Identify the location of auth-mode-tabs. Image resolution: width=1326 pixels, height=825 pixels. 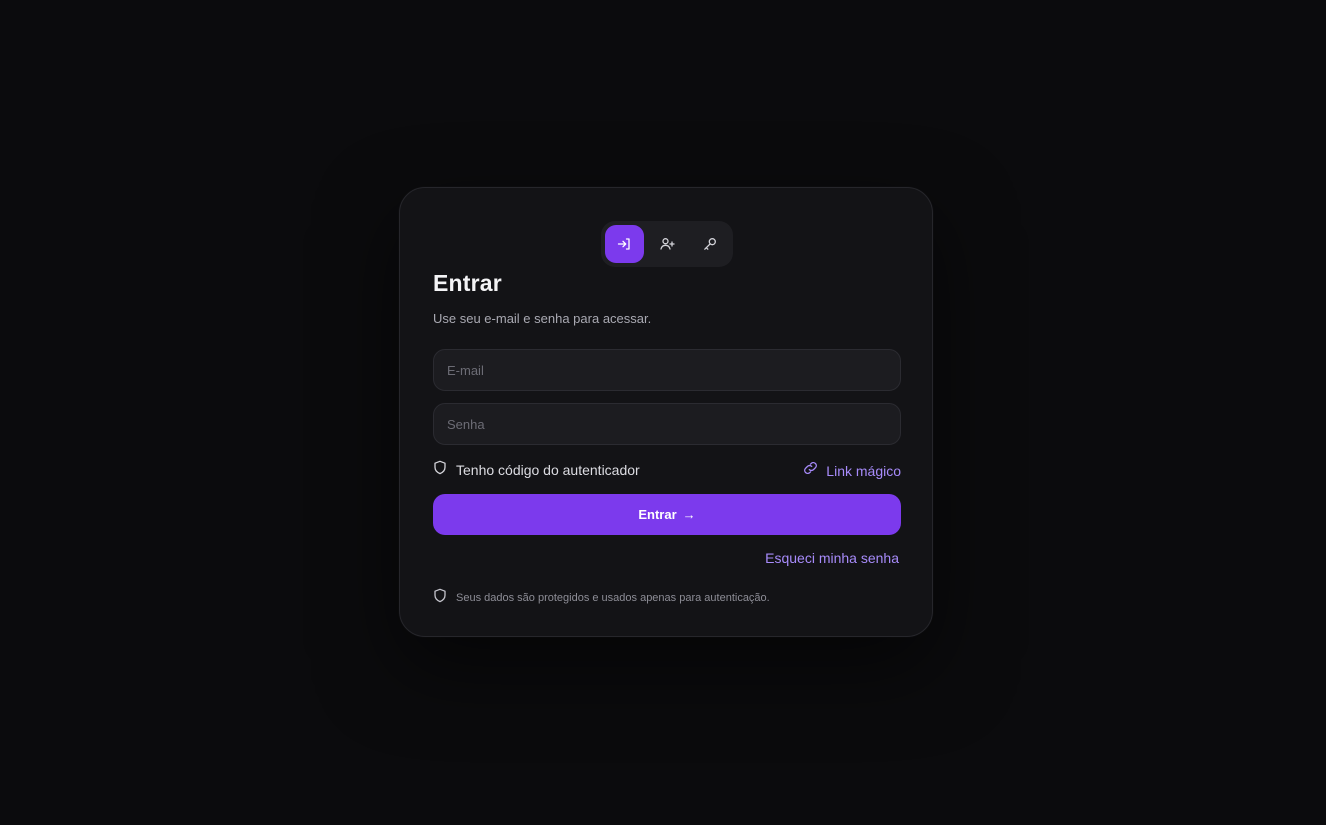
(667, 244).